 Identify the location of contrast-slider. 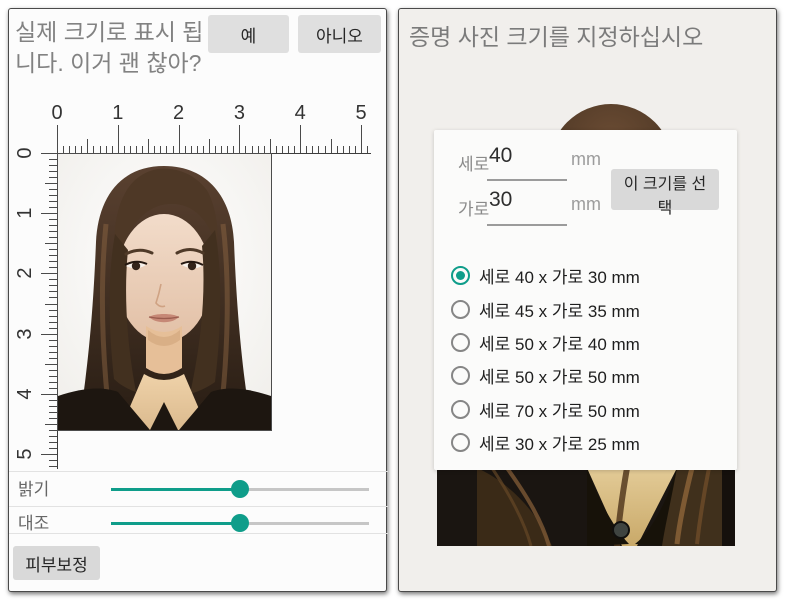
(240, 523).